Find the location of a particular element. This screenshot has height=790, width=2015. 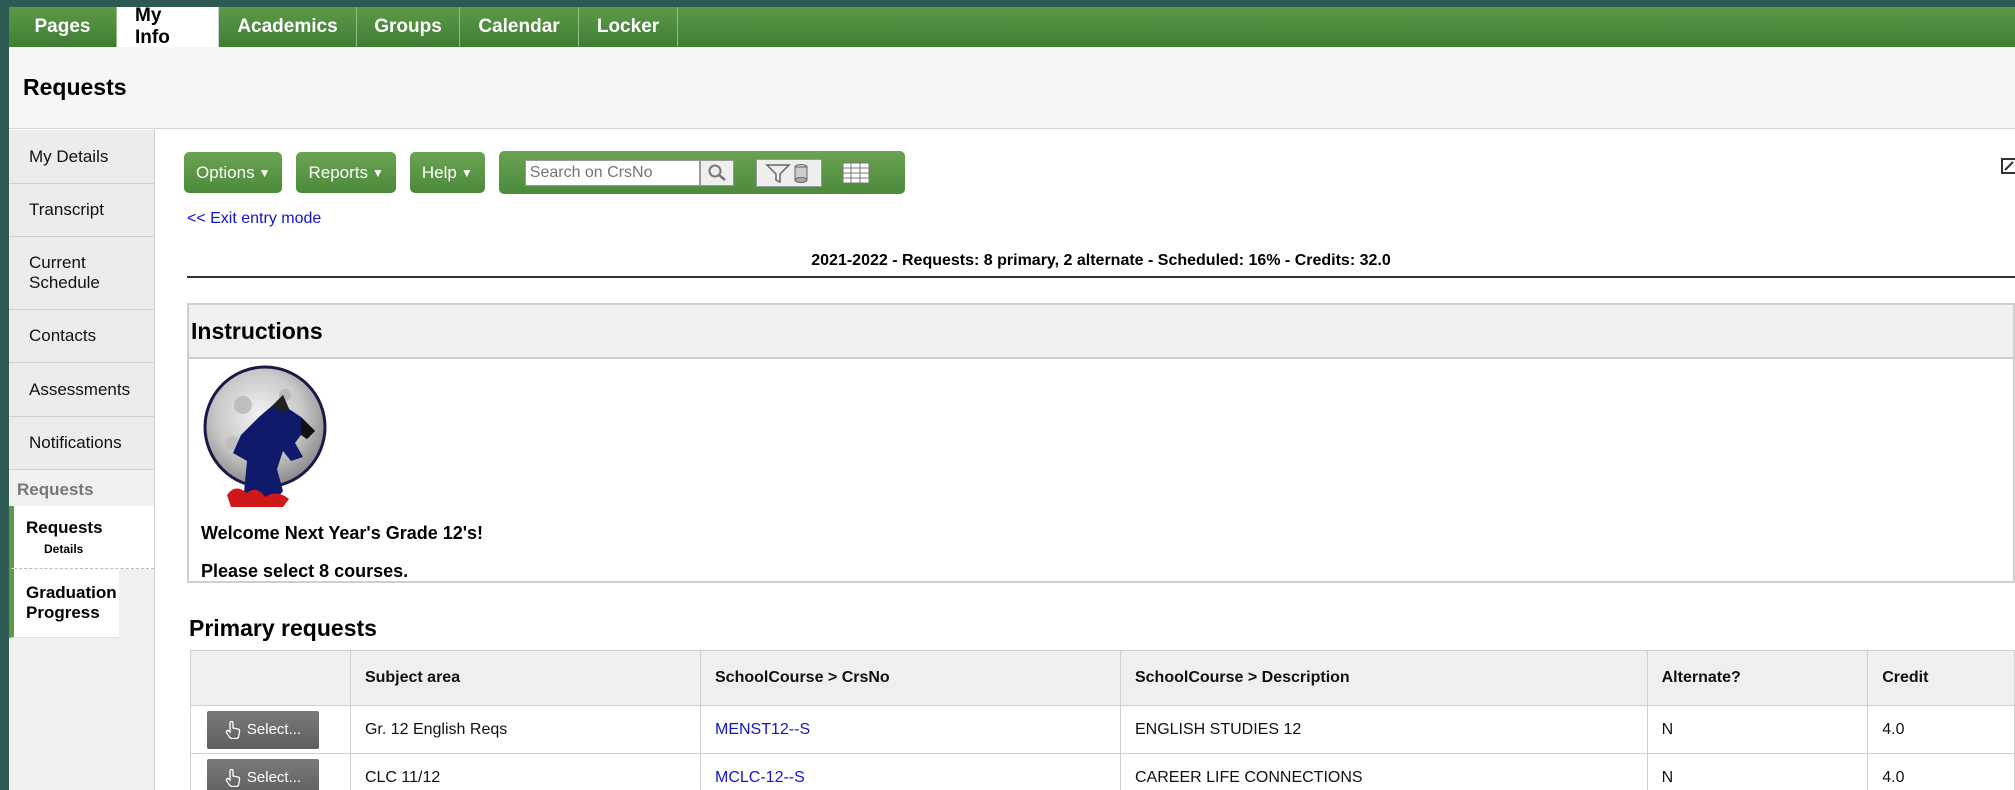

sidebar-subitem-details: Details is located at coordinates (93, 549).